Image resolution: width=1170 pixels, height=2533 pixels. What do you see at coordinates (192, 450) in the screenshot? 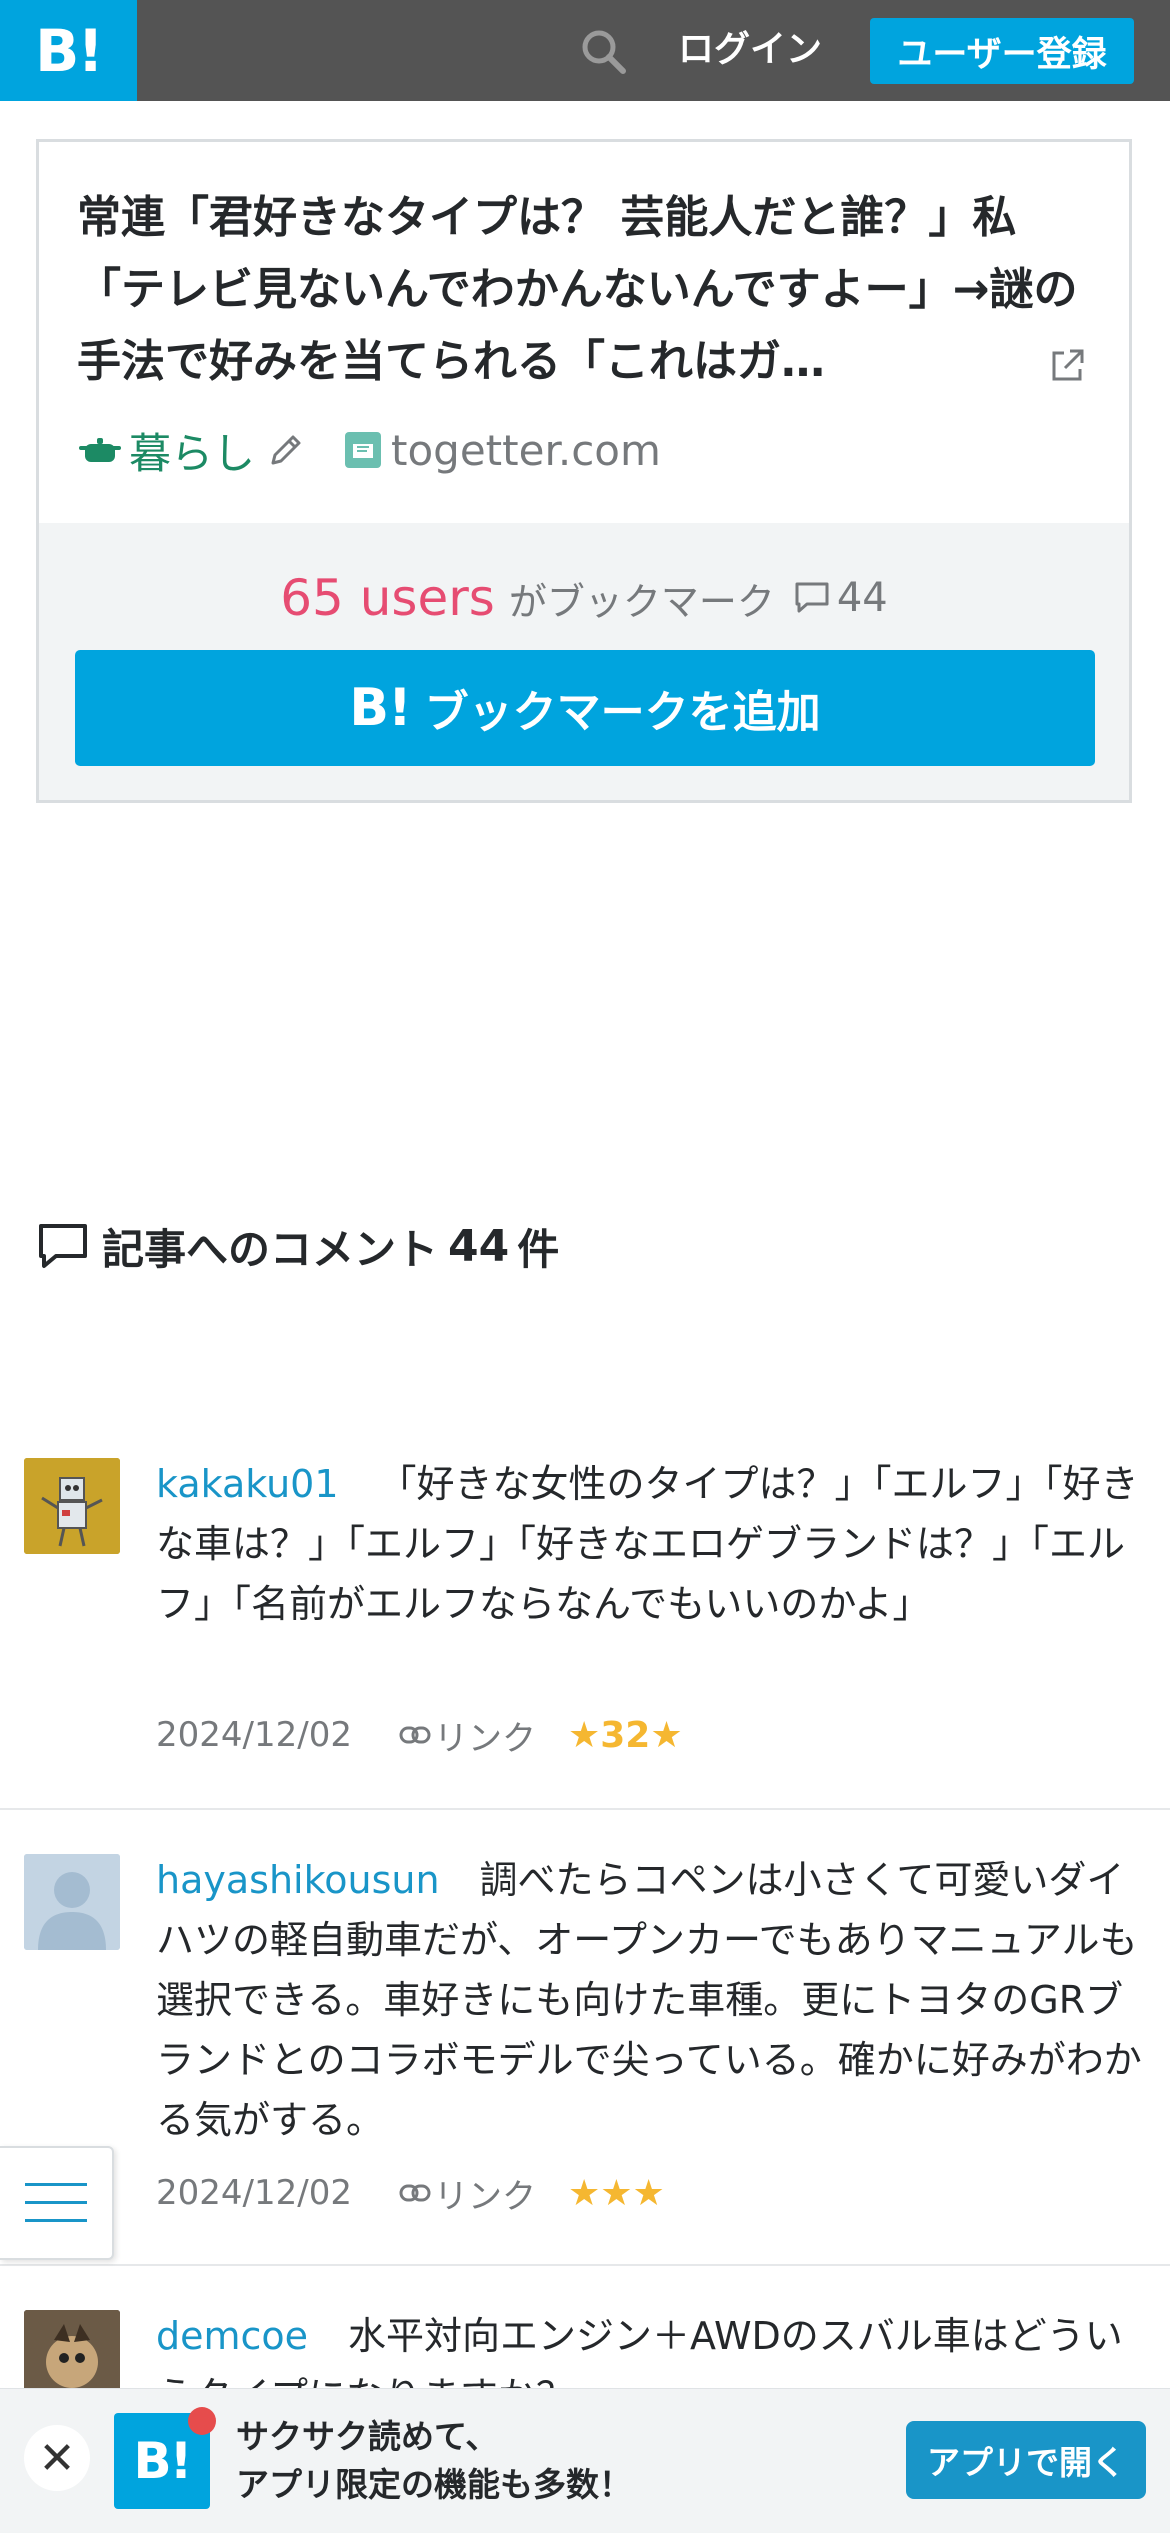
I see `category-label: 暮らし` at bounding box center [192, 450].